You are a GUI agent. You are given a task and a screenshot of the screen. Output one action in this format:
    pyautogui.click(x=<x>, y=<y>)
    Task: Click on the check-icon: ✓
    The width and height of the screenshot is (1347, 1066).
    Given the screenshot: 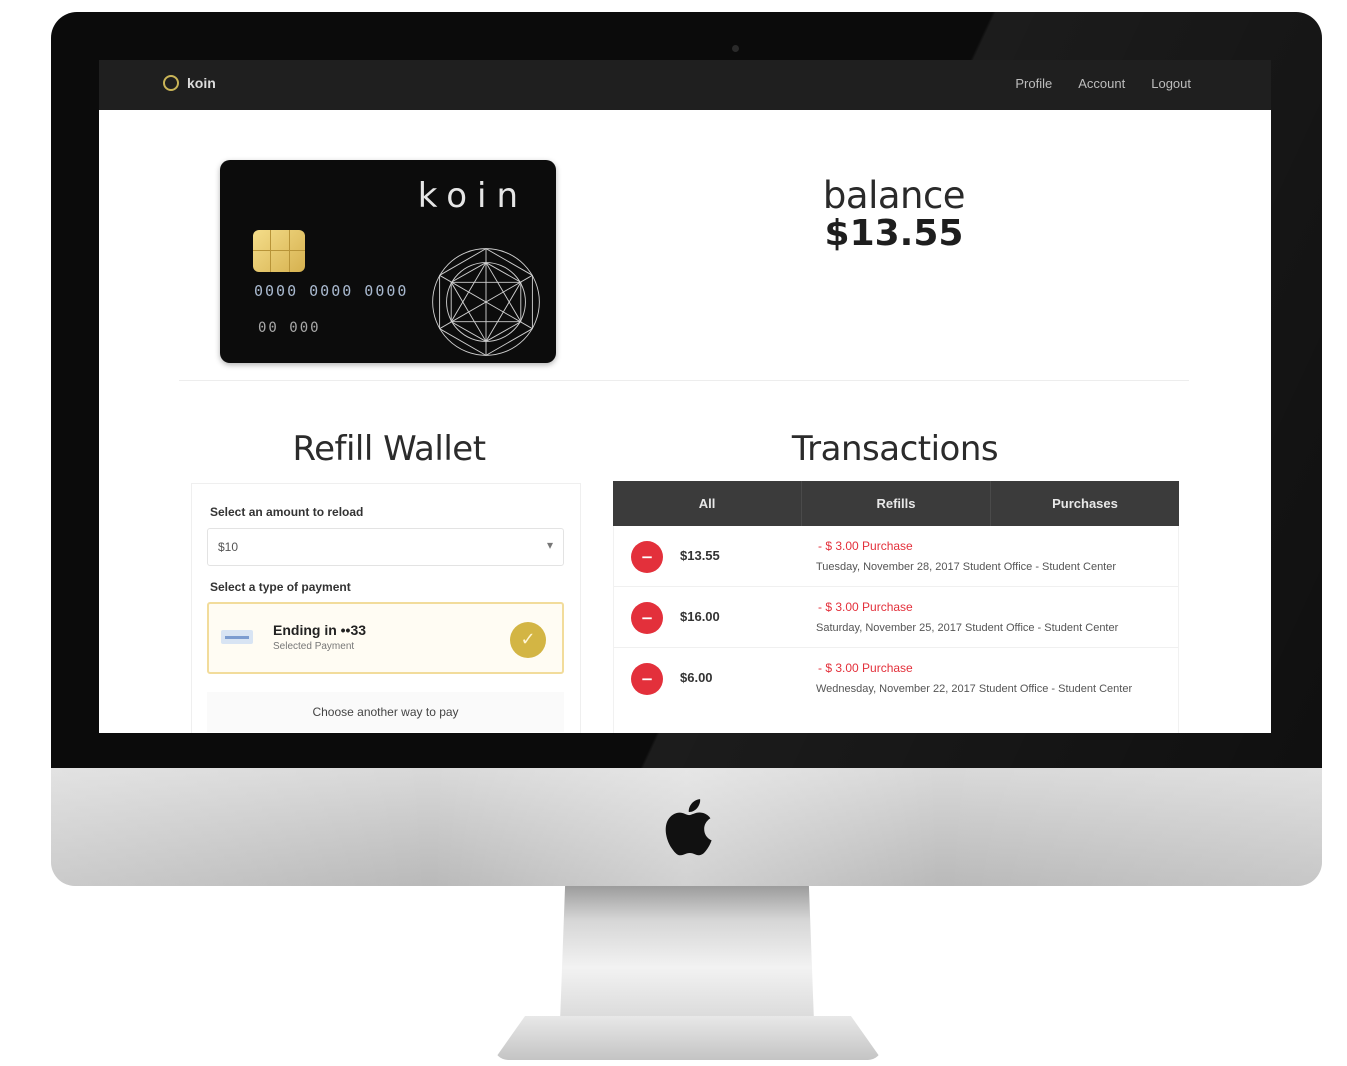 What is the action you would take?
    pyautogui.click(x=528, y=640)
    